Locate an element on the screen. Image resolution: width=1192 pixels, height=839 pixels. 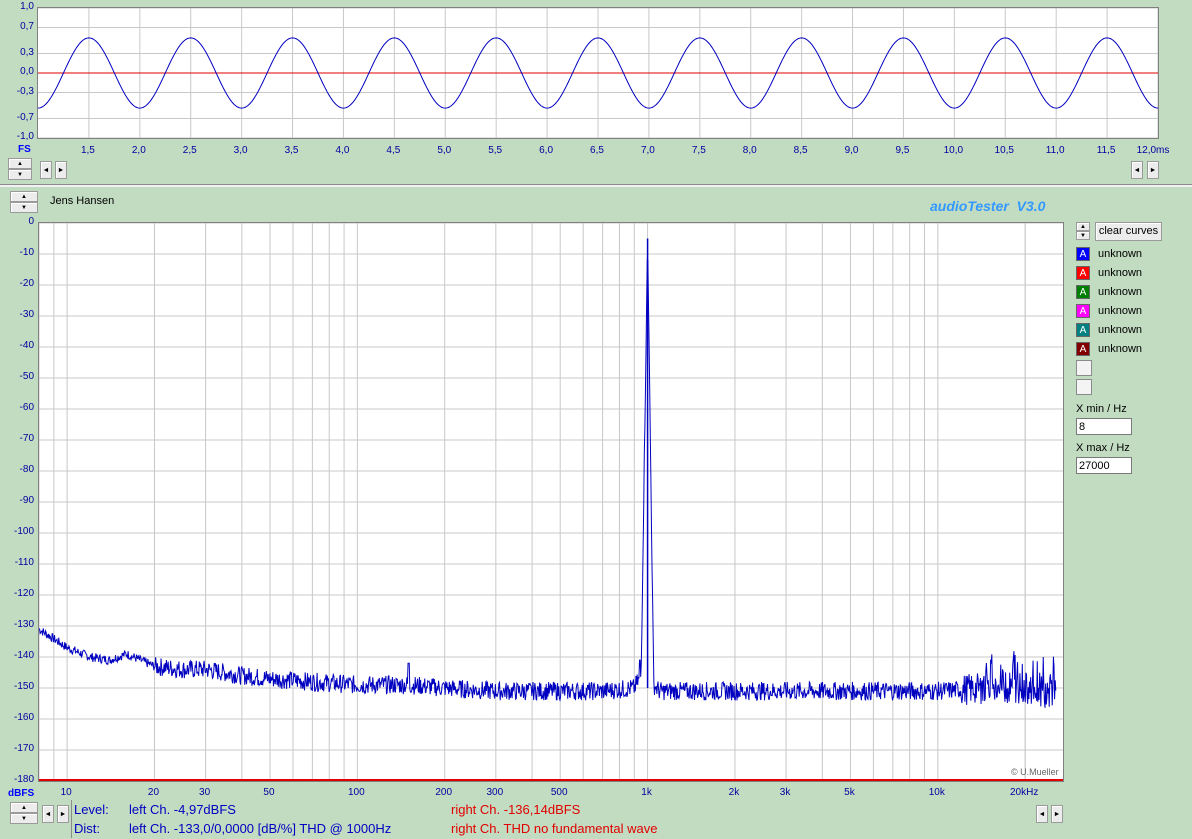
waveform-y-tick: 1,0 is located at coordinates (27, 6).